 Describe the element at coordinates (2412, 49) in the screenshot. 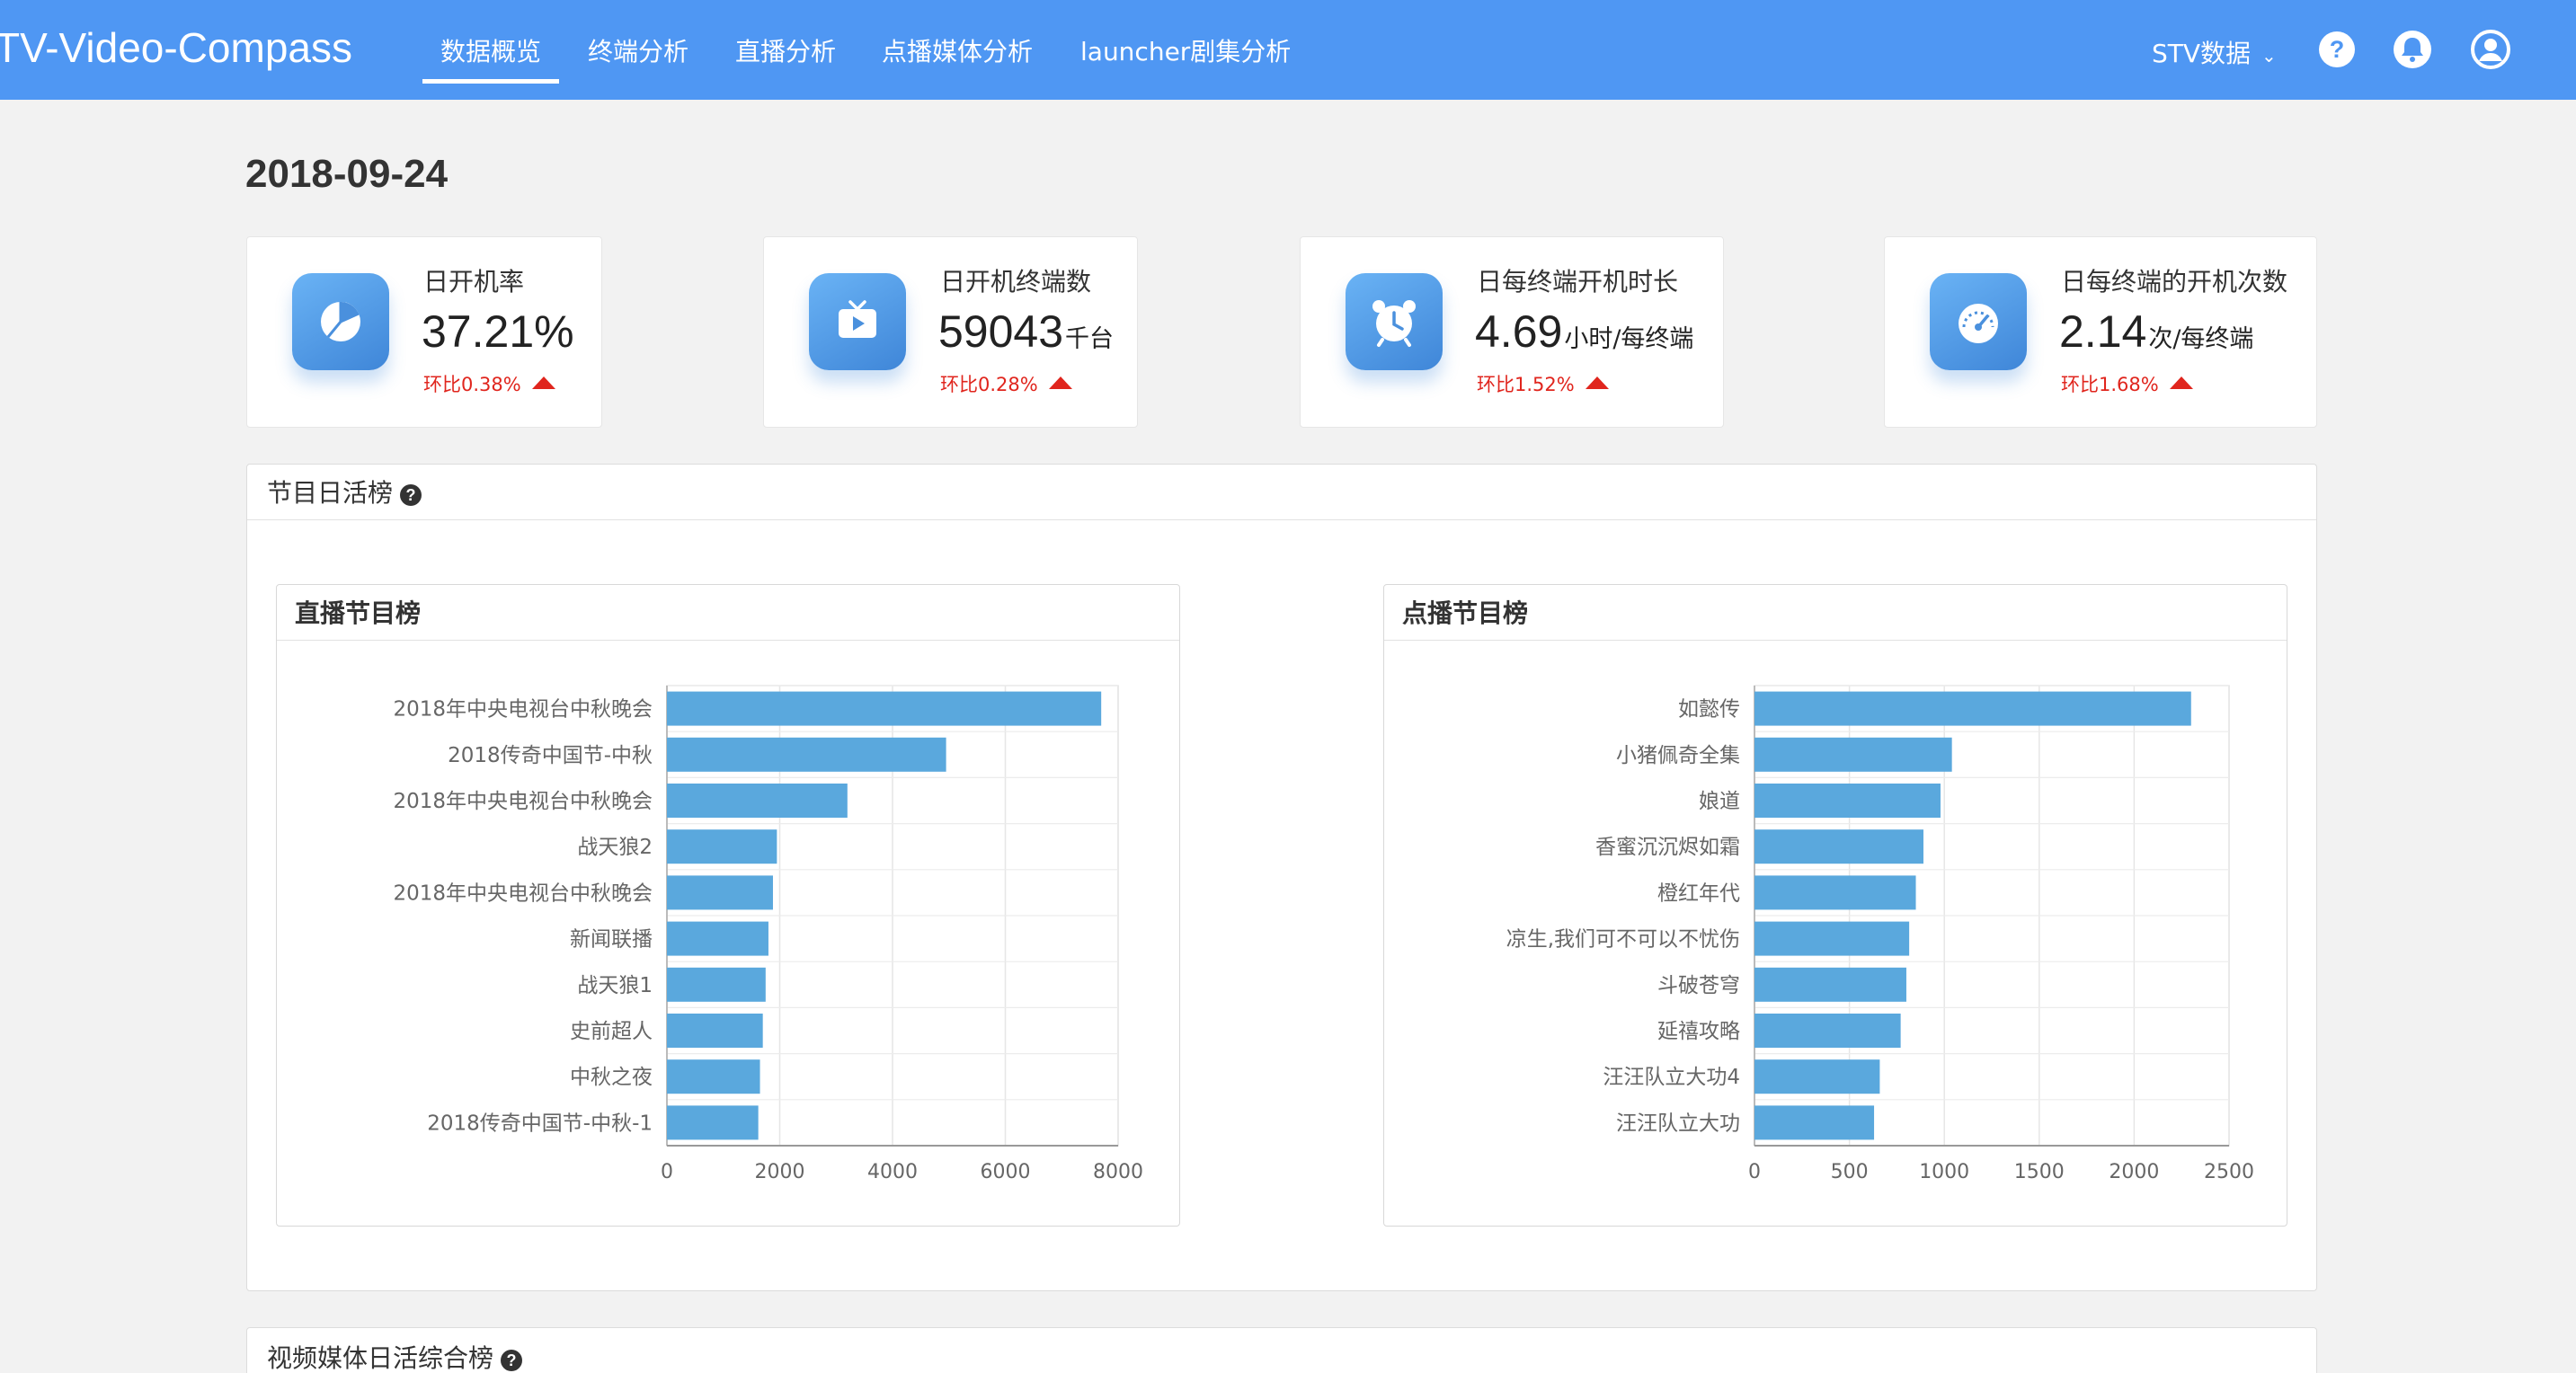

I see `bell-icon` at that location.